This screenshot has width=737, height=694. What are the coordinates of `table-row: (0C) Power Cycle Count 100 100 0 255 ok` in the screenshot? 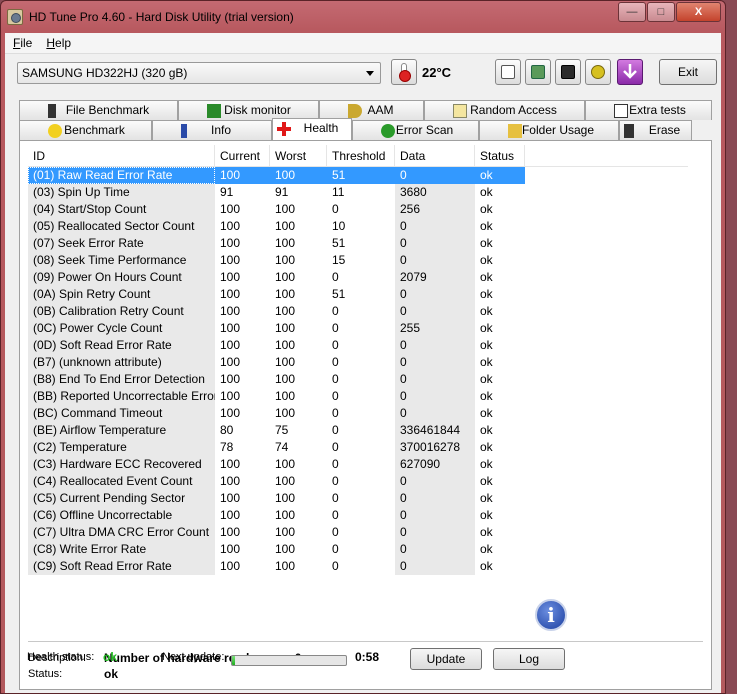 It's located at (358, 328).